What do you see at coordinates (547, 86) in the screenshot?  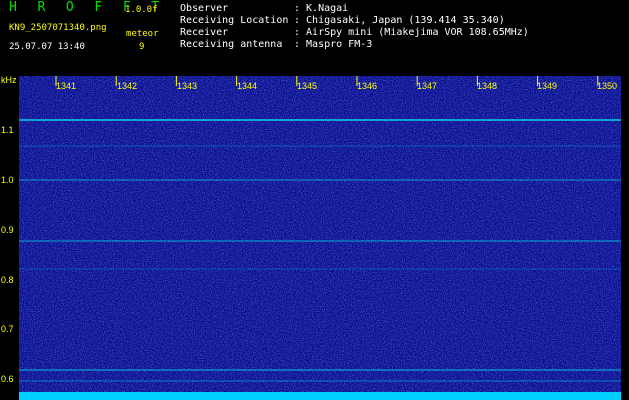 I see `x-tick-label: 1349` at bounding box center [547, 86].